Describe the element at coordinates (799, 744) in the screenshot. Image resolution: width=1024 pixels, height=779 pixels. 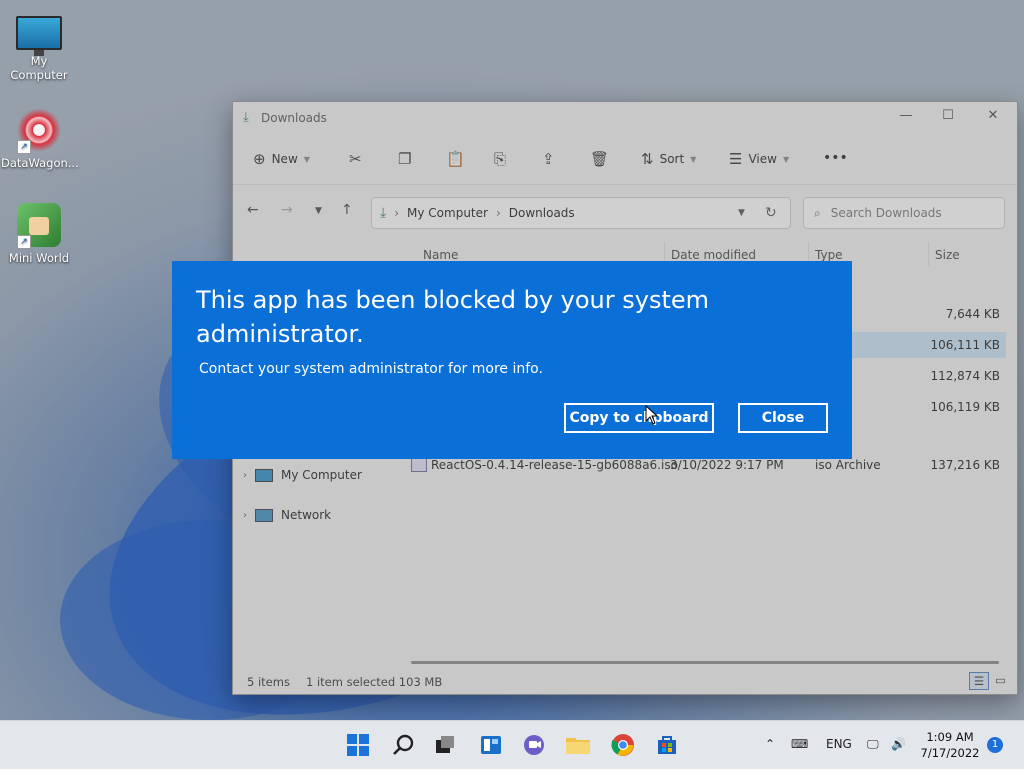
I see `touch-keyboard-icon: ⌨` at that location.